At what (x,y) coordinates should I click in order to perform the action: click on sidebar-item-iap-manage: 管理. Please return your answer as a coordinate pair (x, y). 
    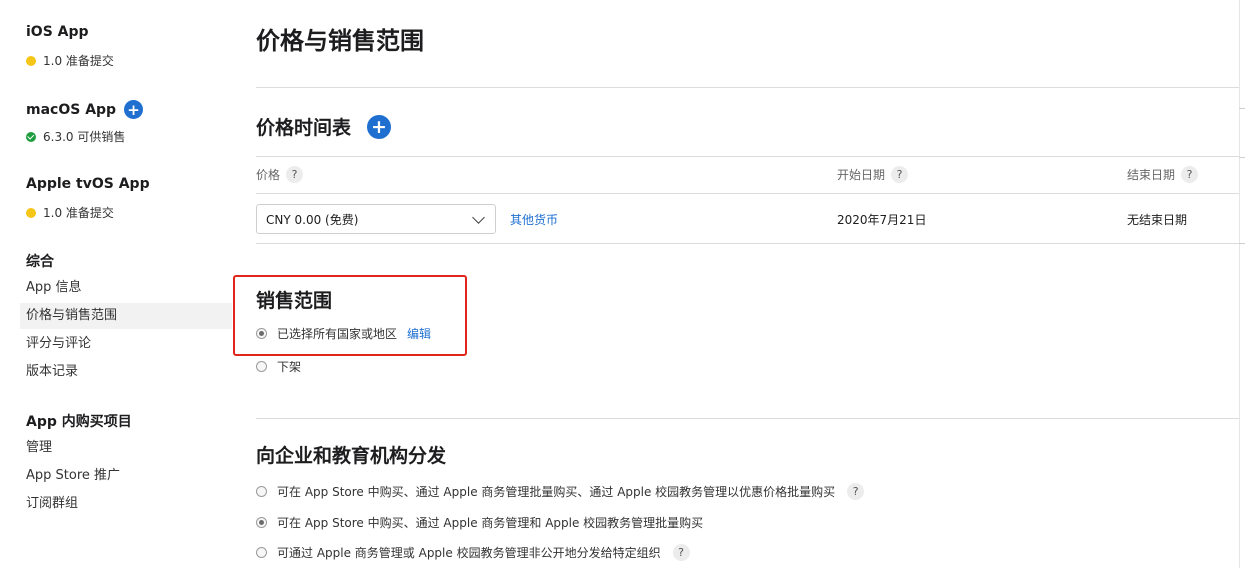
    Looking at the image, I should click on (126, 448).